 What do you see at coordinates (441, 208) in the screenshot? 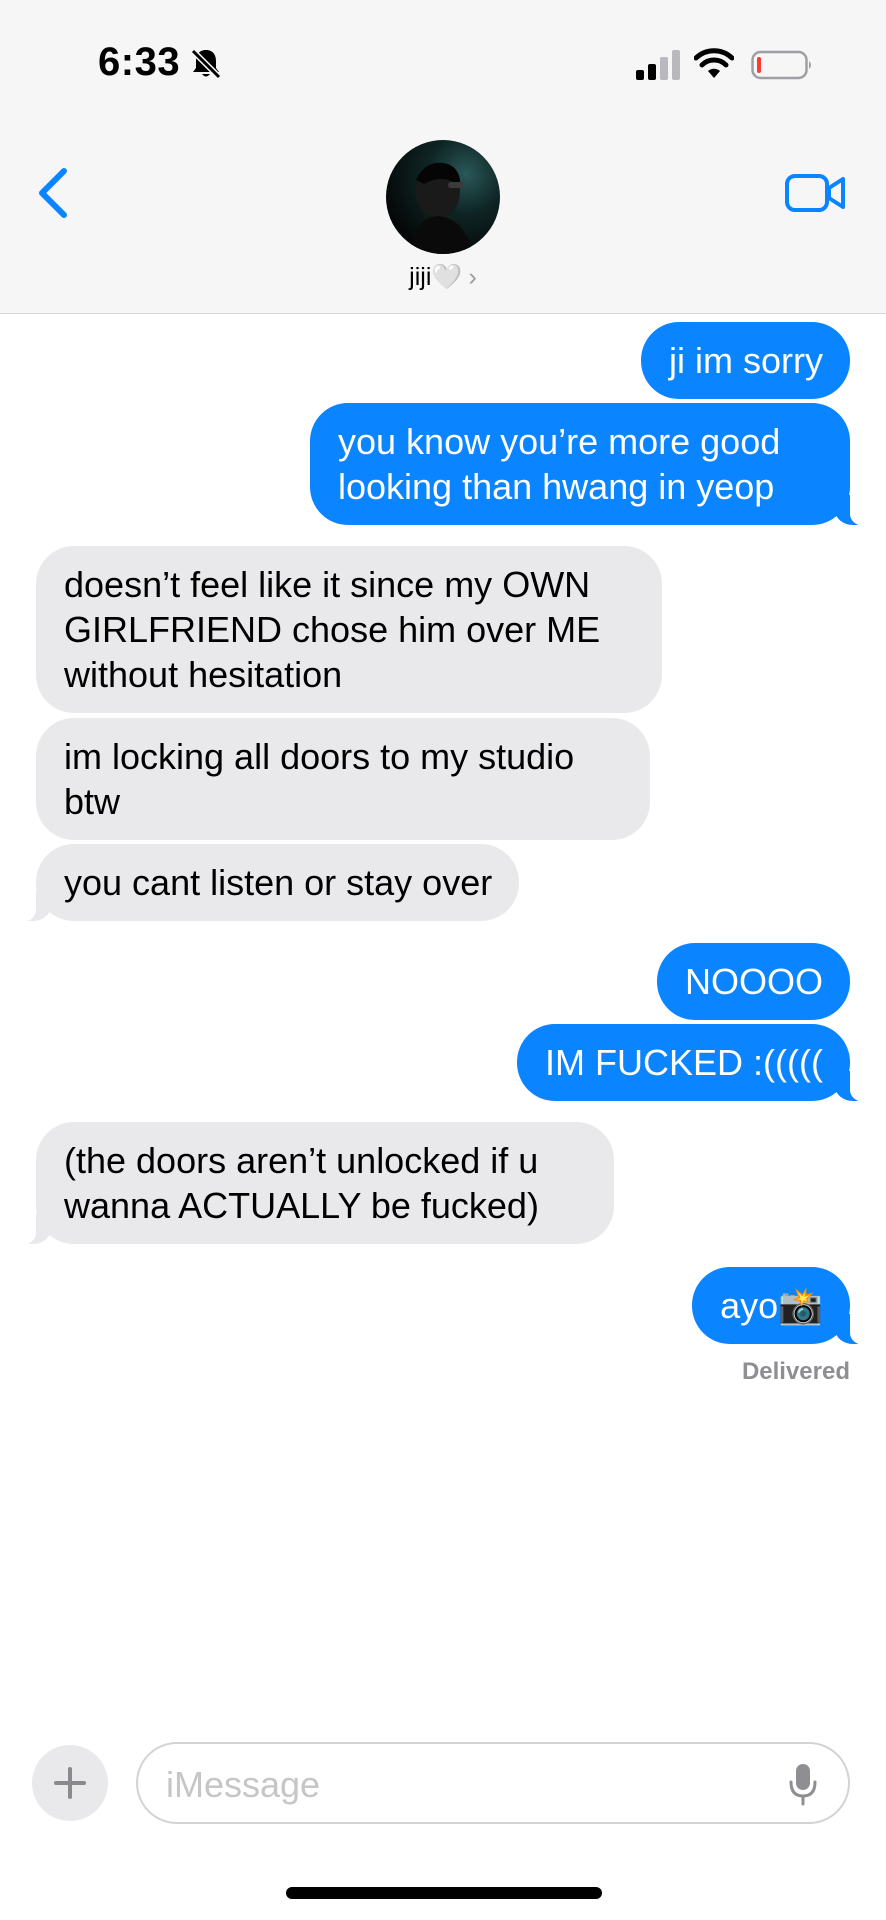
I see `avatar-photo` at bounding box center [441, 208].